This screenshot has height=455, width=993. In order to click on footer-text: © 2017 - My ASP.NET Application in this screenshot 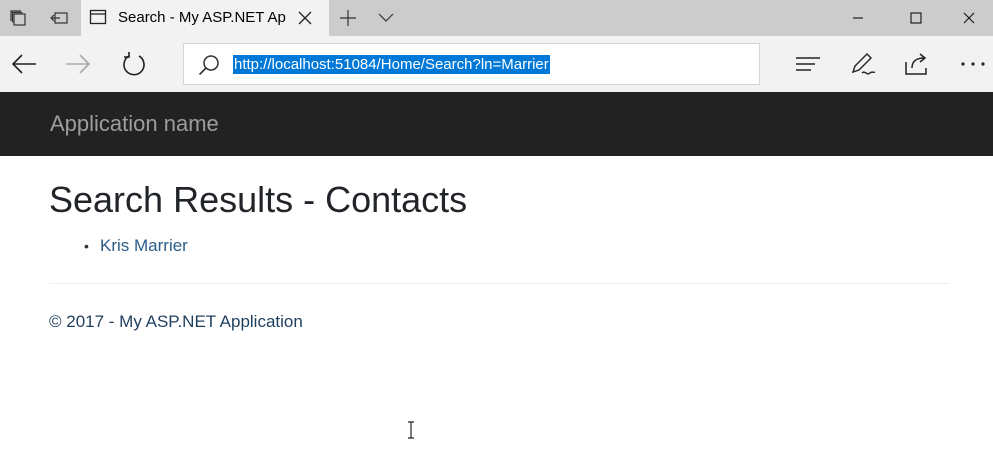, I will do `click(176, 321)`.